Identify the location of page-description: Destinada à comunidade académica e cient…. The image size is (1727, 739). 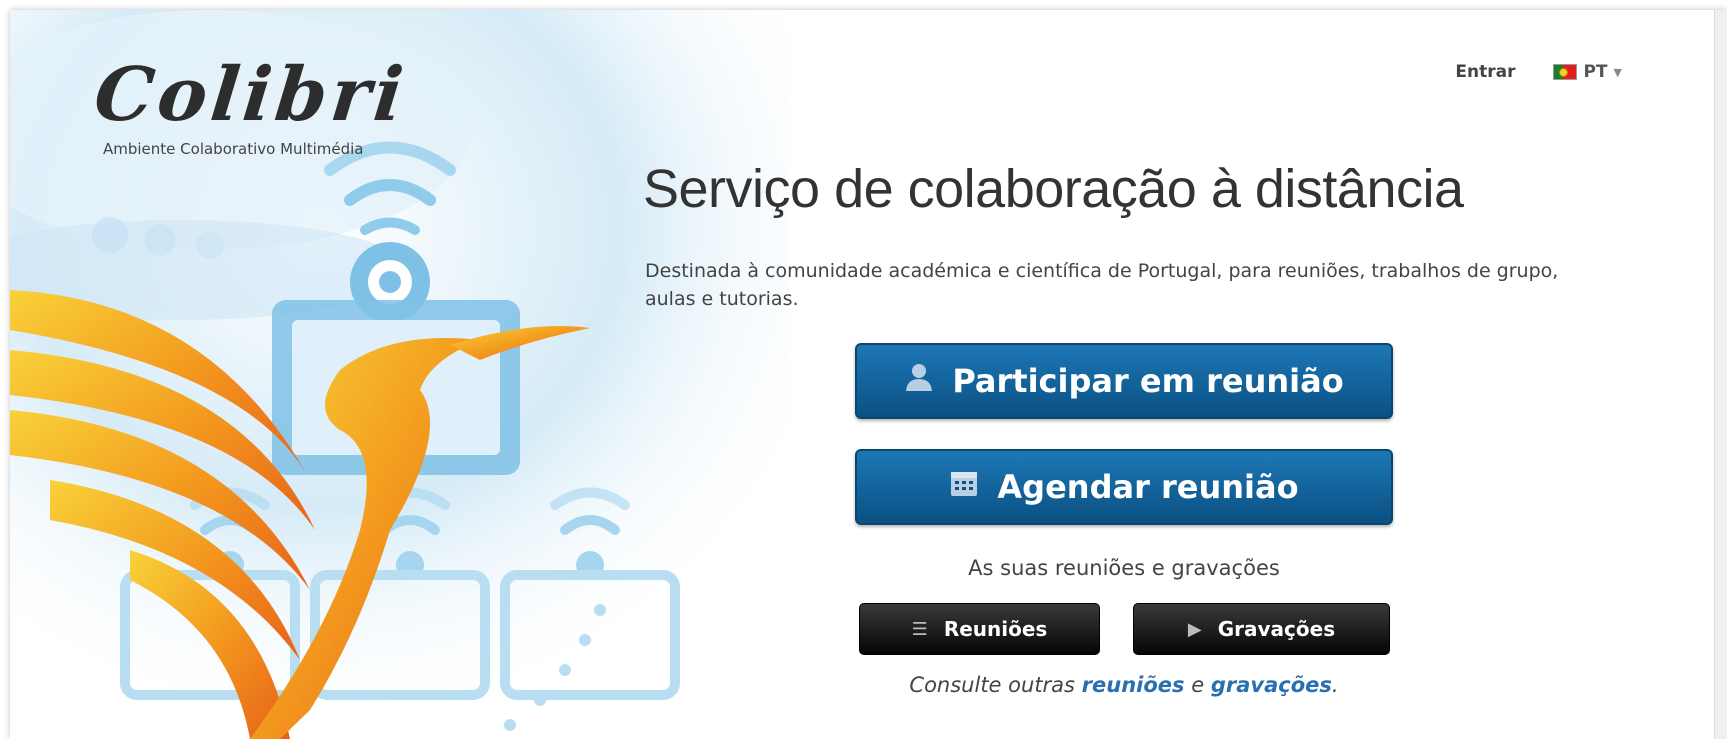
(1102, 285).